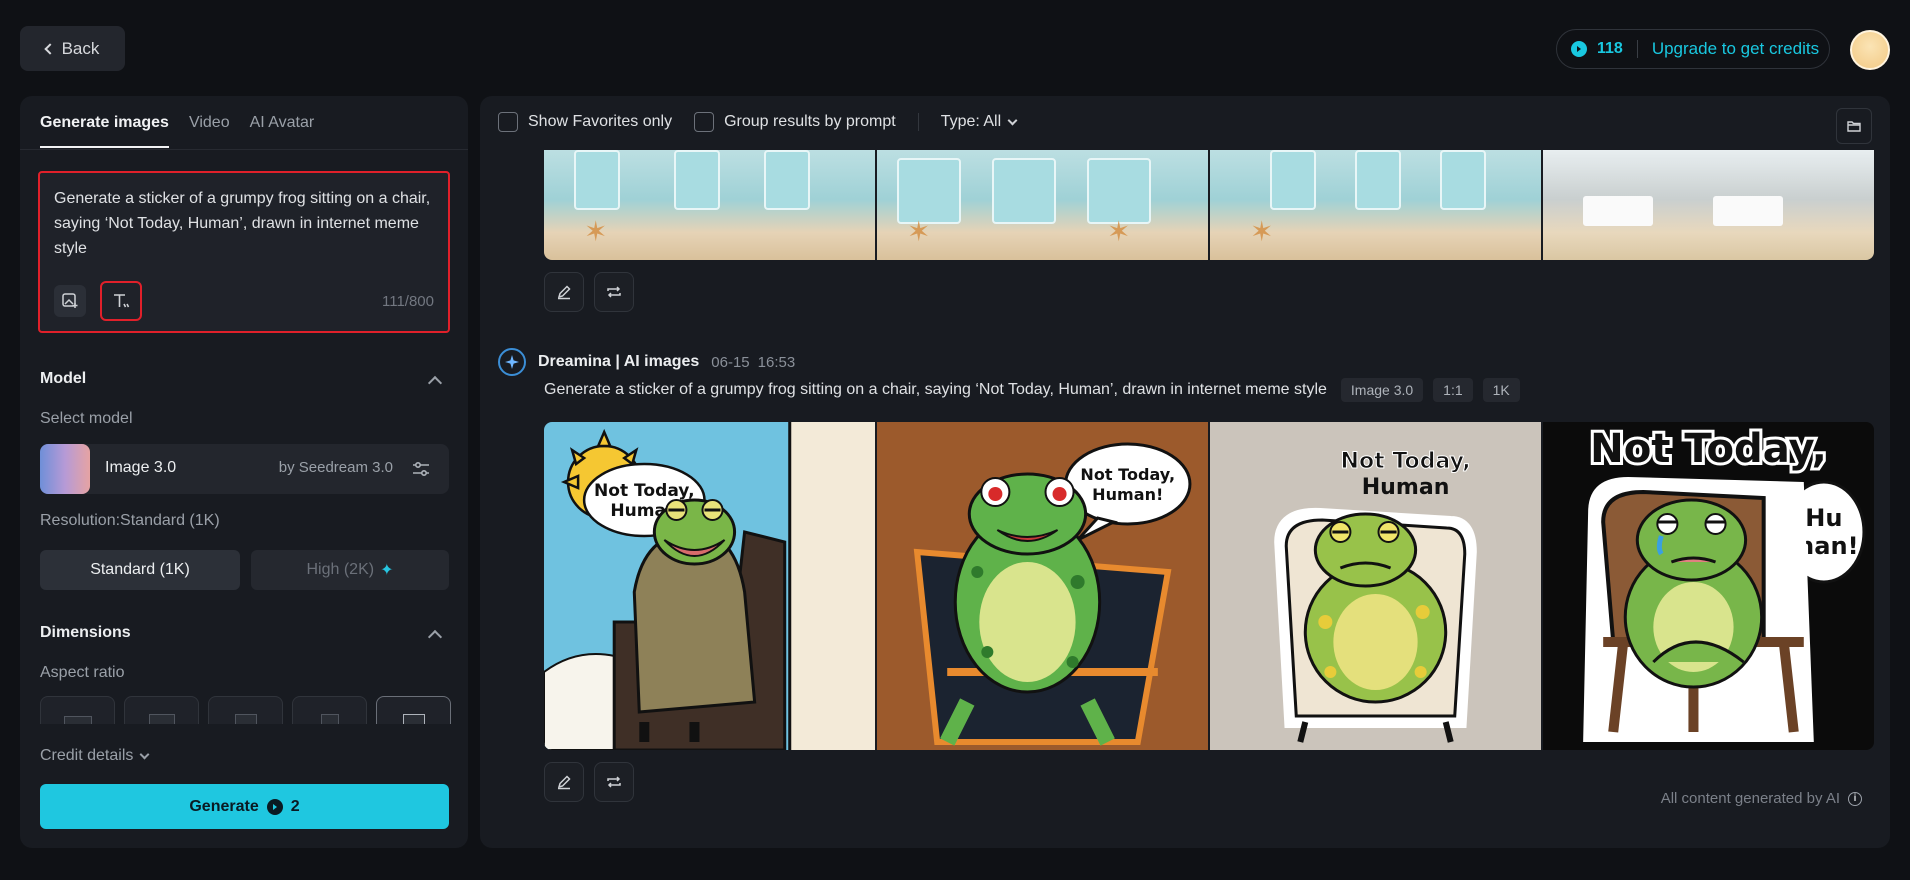  What do you see at coordinates (295, 806) in the screenshot?
I see `generate-cost: 2` at bounding box center [295, 806].